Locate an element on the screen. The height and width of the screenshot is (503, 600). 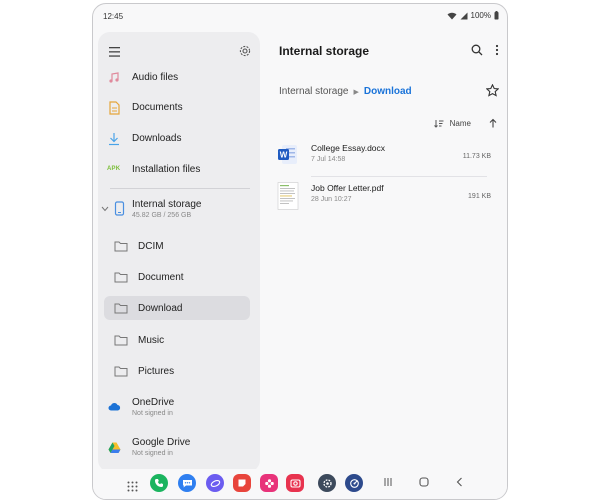
home-icon is located at coordinates (424, 482).